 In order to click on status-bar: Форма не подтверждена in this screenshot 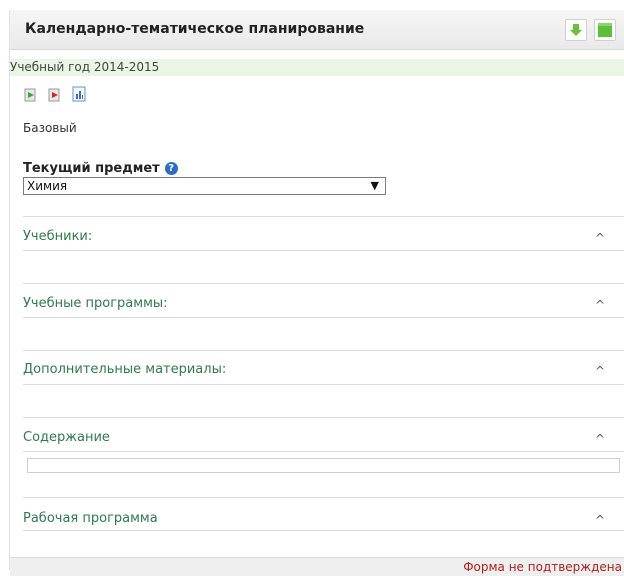, I will do `click(317, 566)`.